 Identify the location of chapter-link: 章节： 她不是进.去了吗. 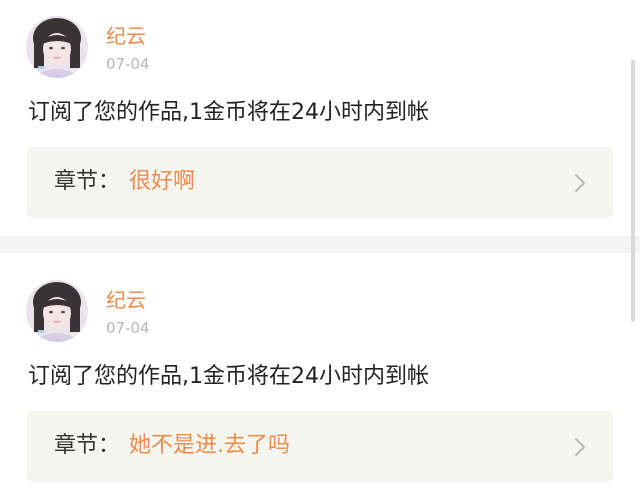
(320, 446).